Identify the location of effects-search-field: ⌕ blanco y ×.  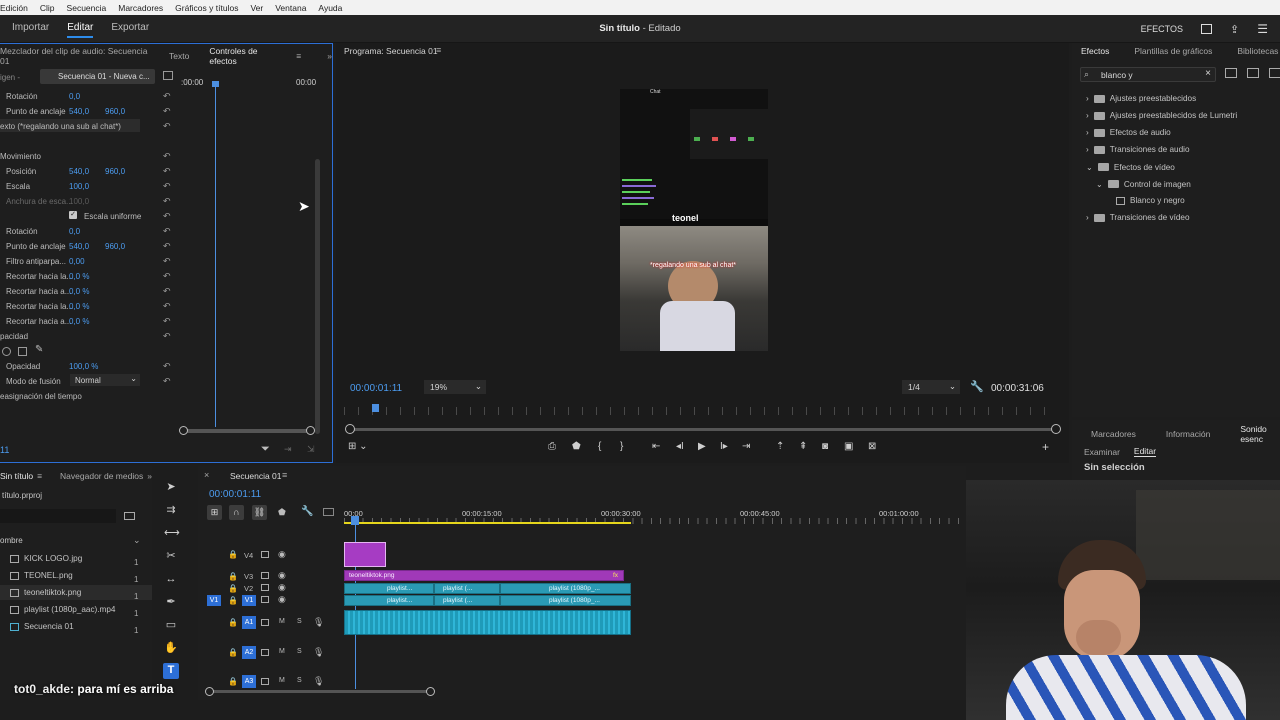
(1148, 74).